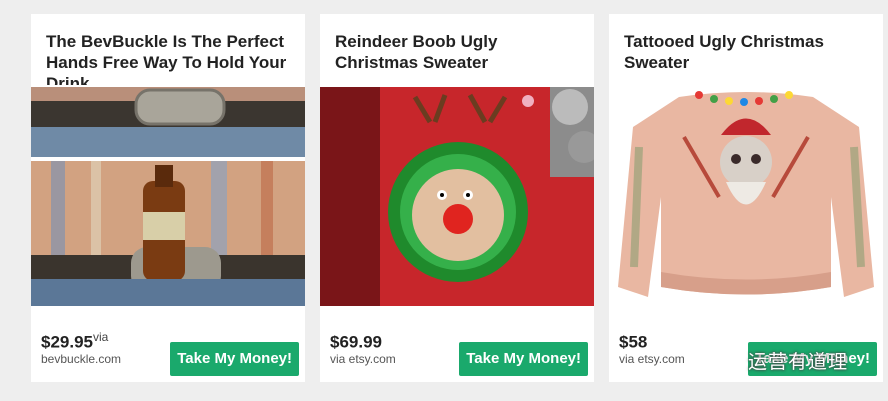  What do you see at coordinates (101, 337) in the screenshot?
I see `price-suffix: via` at bounding box center [101, 337].